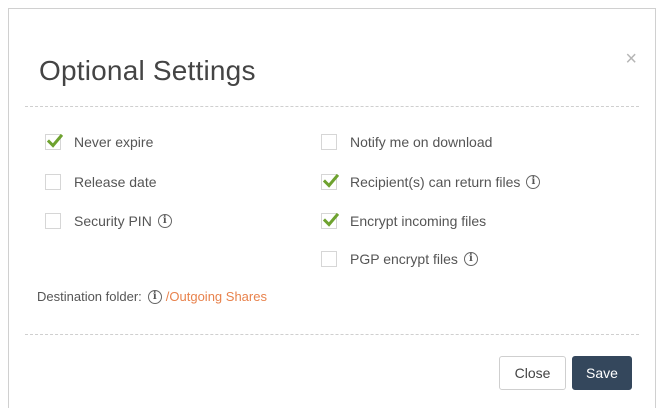 The height and width of the screenshot is (408, 660). What do you see at coordinates (631, 59) in the screenshot?
I see `close-icon: ×` at bounding box center [631, 59].